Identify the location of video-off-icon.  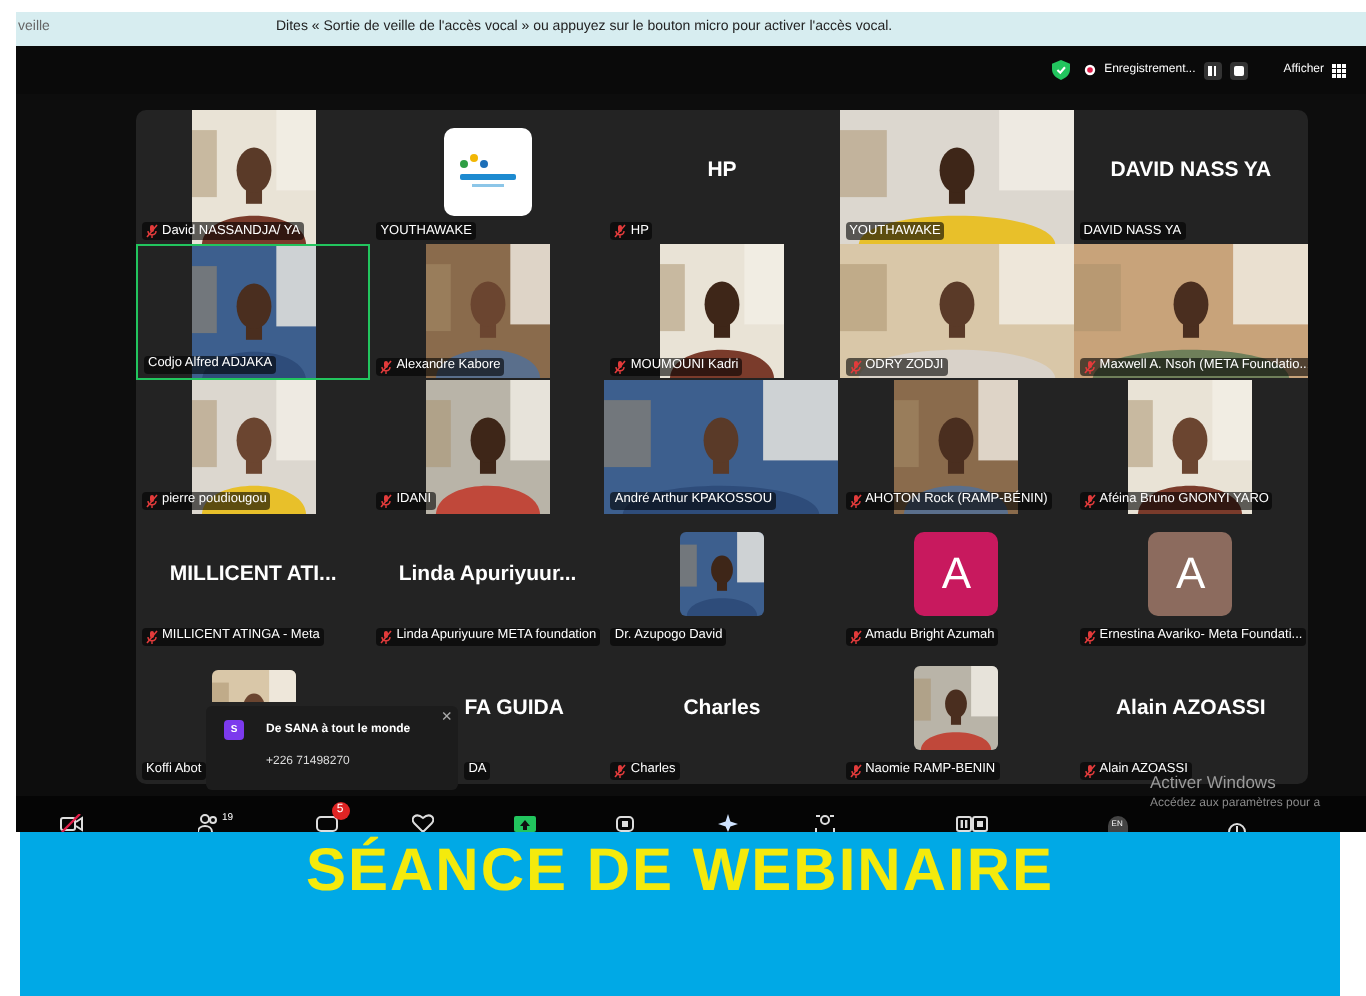
(72, 823).